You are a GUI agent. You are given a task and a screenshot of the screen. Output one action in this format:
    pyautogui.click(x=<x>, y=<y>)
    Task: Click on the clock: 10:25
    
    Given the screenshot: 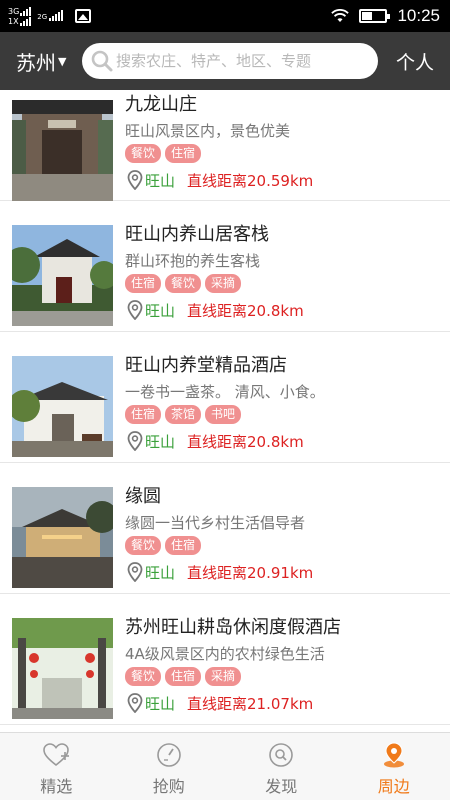 What is the action you would take?
    pyautogui.click(x=418, y=15)
    